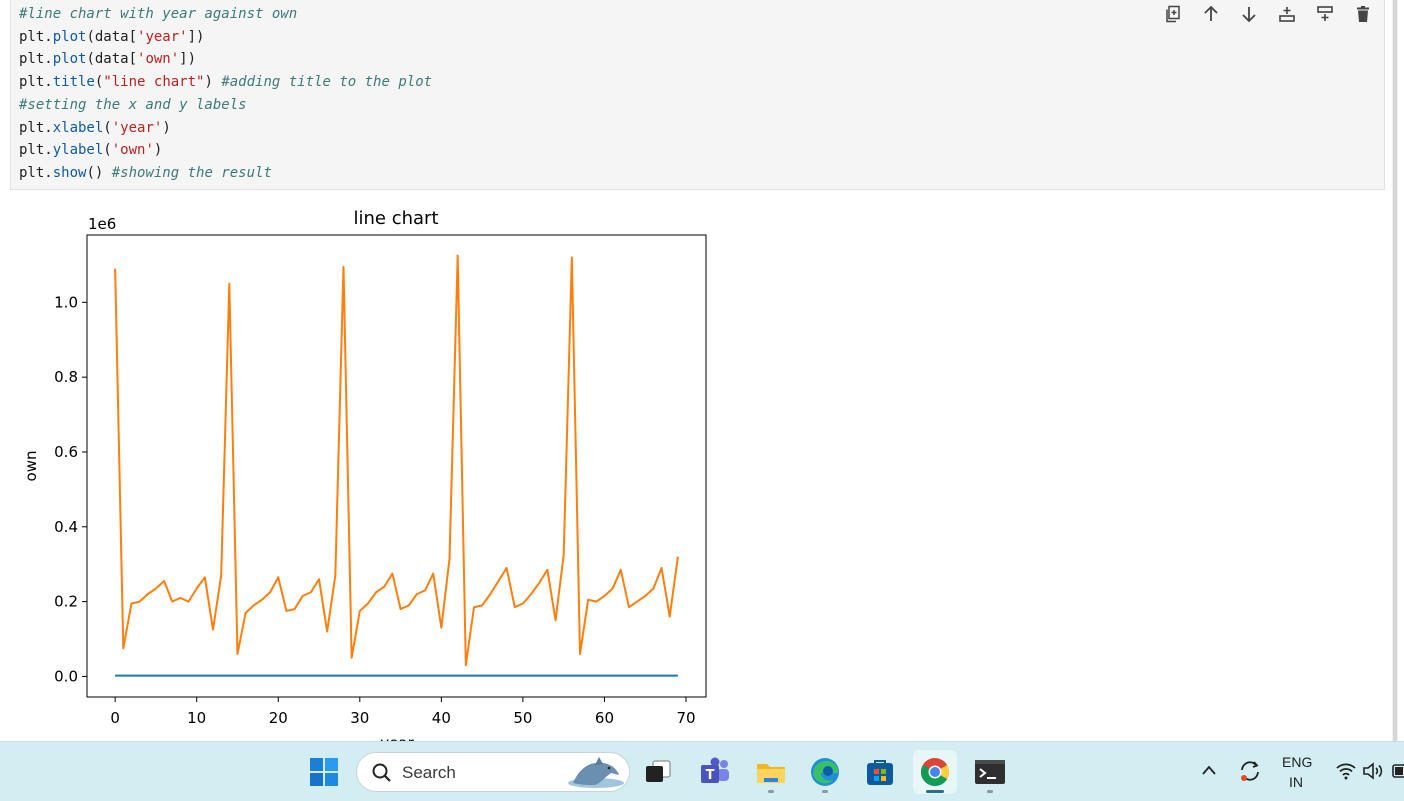  What do you see at coordinates (441, 718) in the screenshot?
I see `x-tick-label: 40` at bounding box center [441, 718].